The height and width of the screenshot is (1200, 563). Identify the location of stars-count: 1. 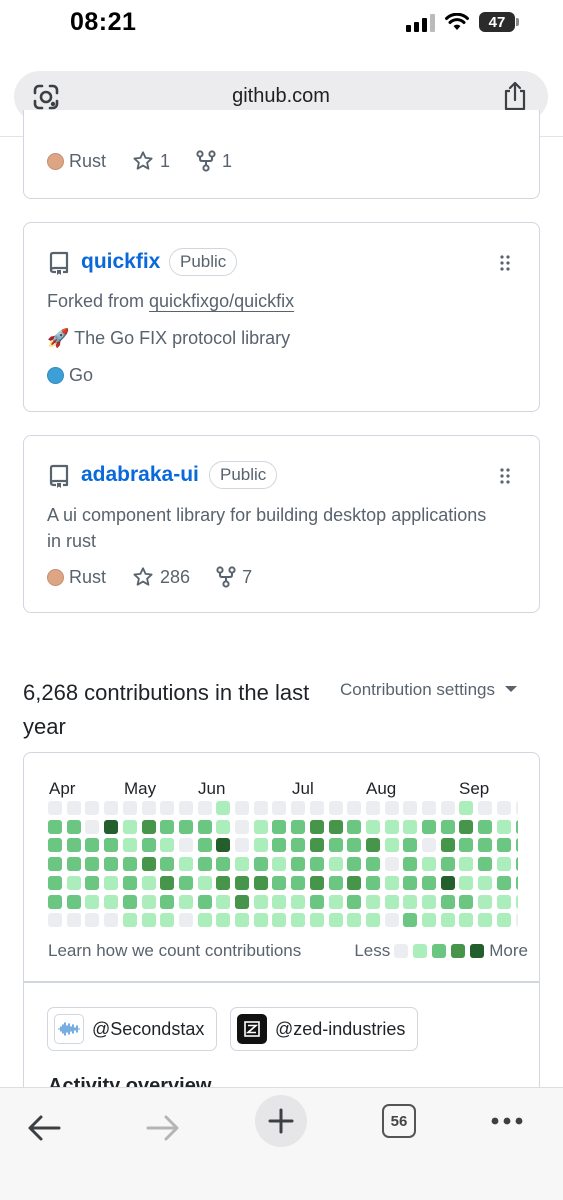
(165, 161).